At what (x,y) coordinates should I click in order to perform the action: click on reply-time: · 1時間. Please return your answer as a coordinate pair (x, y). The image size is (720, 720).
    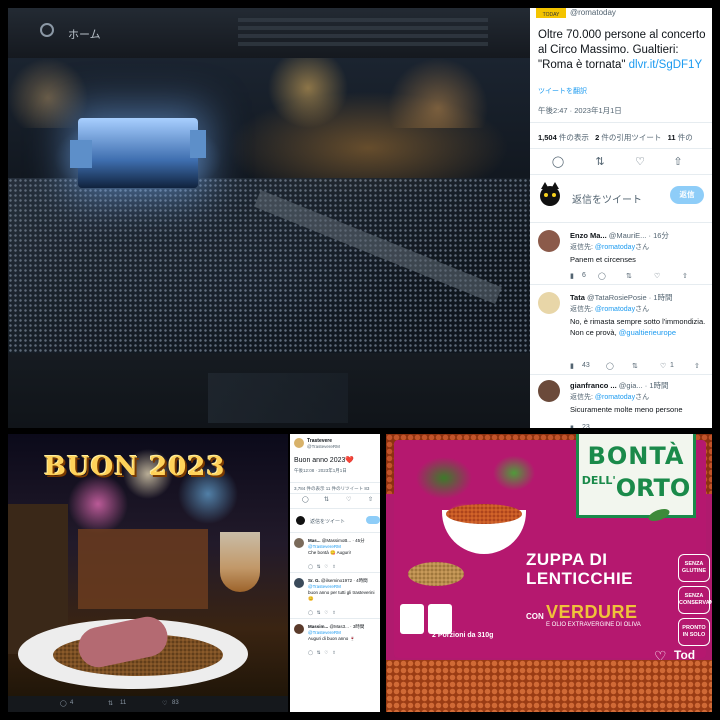
    Looking at the image, I should click on (656, 385).